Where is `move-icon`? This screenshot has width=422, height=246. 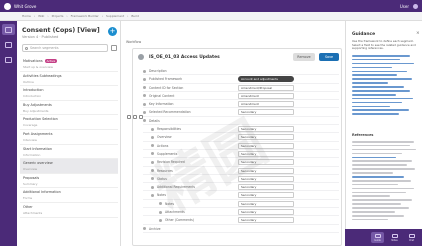 move-icon is located at coordinates (129, 117).